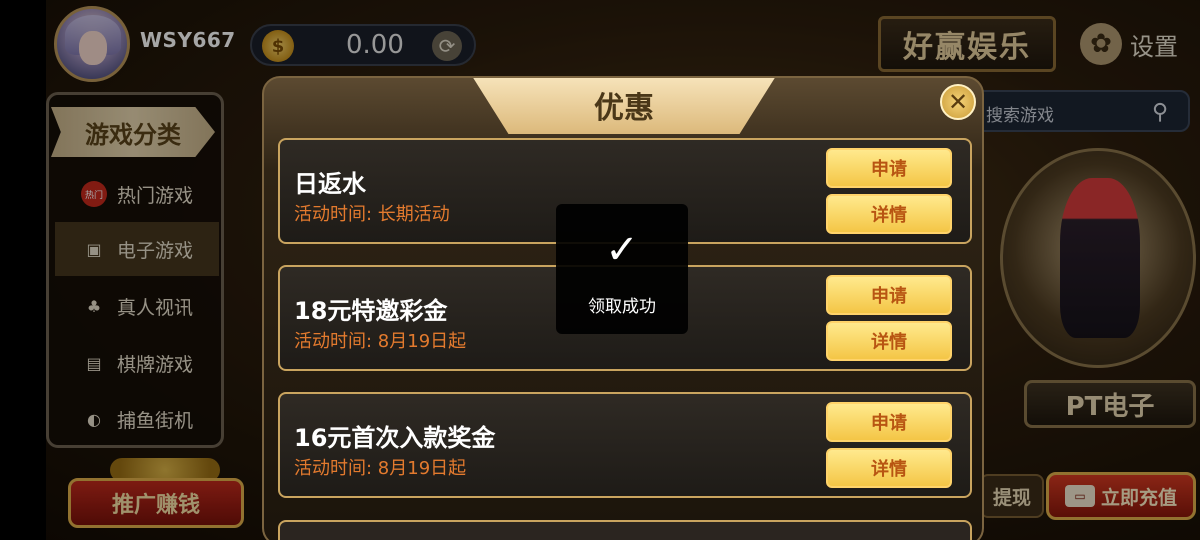 The image size is (1200, 540). I want to click on success-toast: ✓ 领取成功, so click(622, 269).